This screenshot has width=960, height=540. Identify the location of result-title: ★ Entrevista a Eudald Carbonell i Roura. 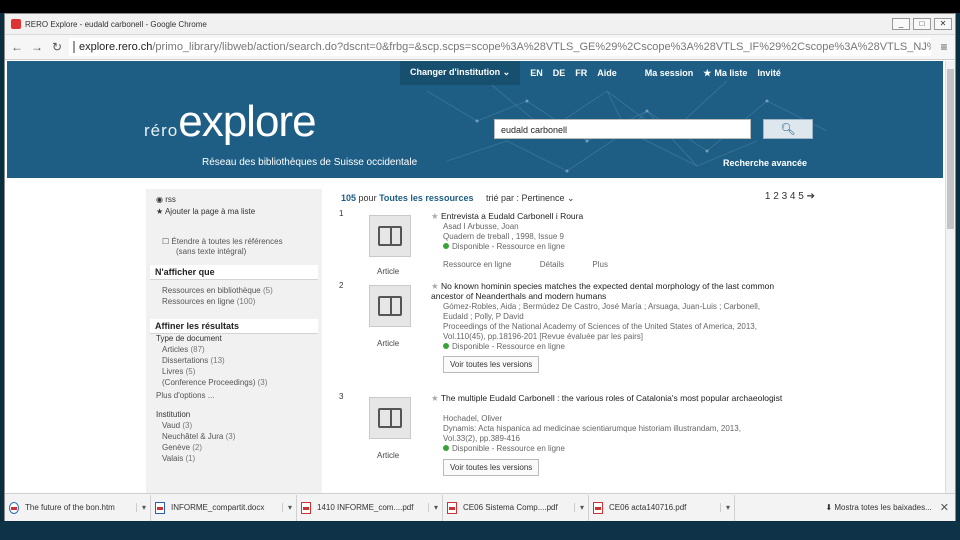
(611, 216).